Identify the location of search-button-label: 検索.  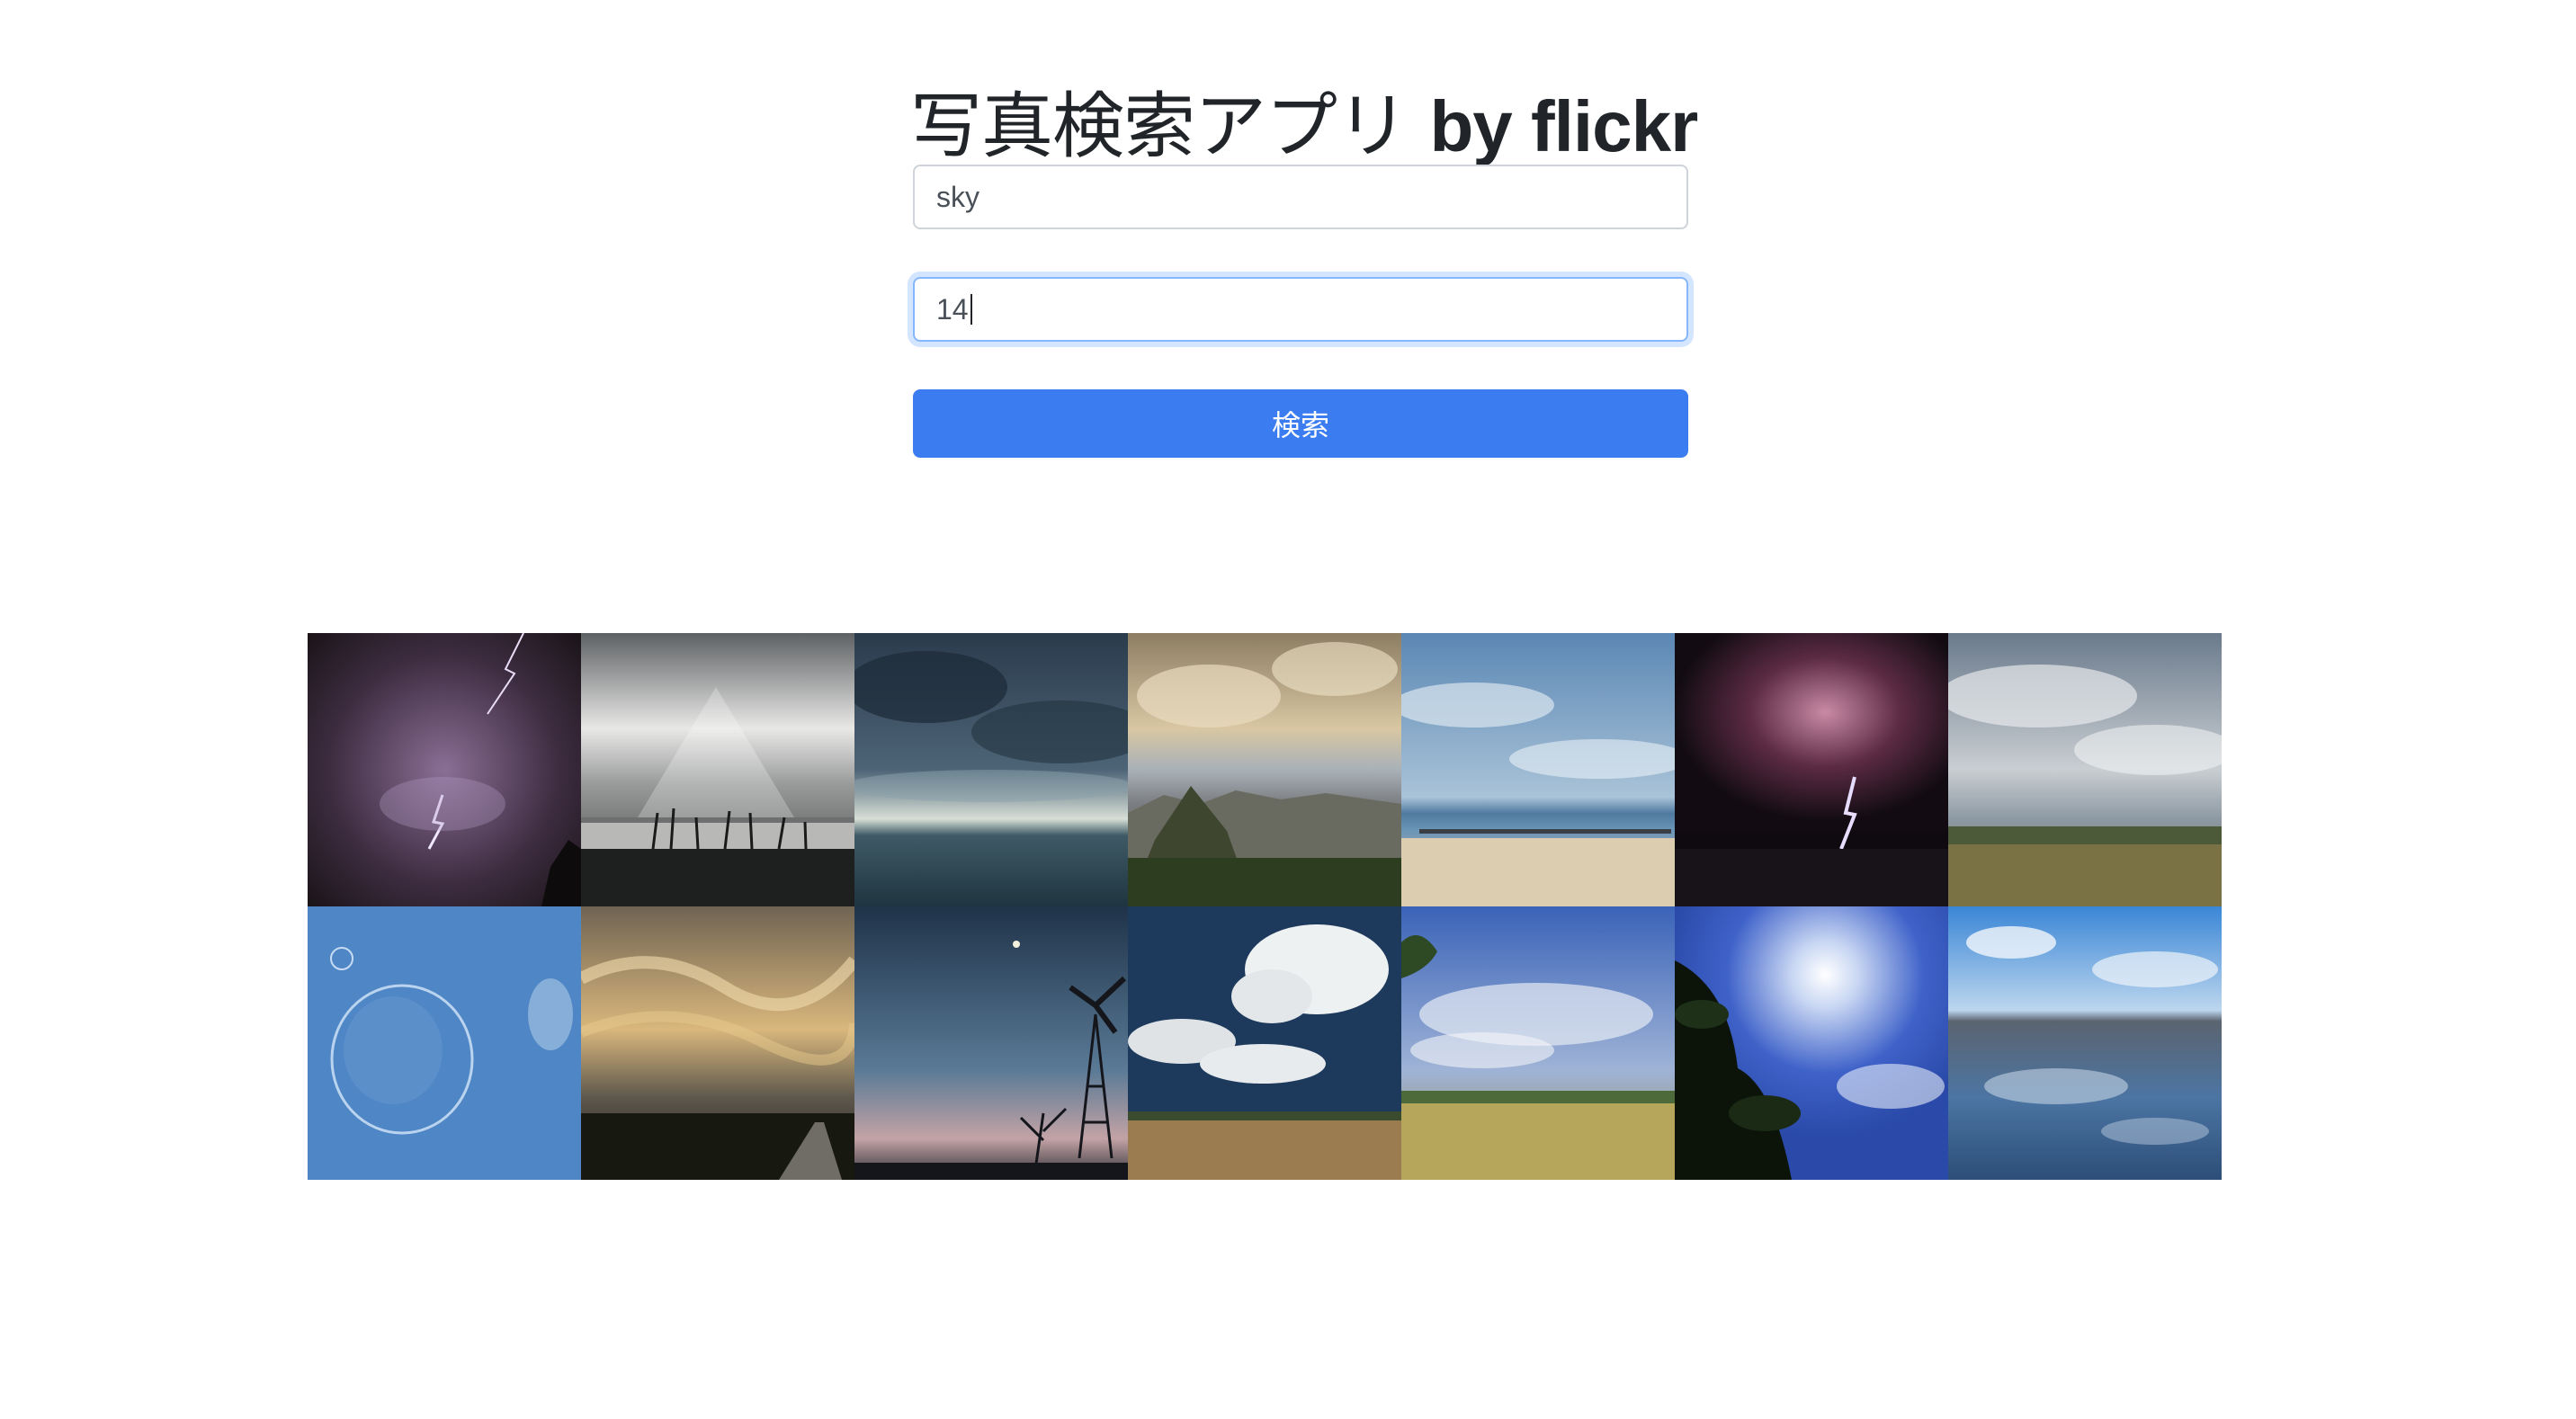
(1300, 425).